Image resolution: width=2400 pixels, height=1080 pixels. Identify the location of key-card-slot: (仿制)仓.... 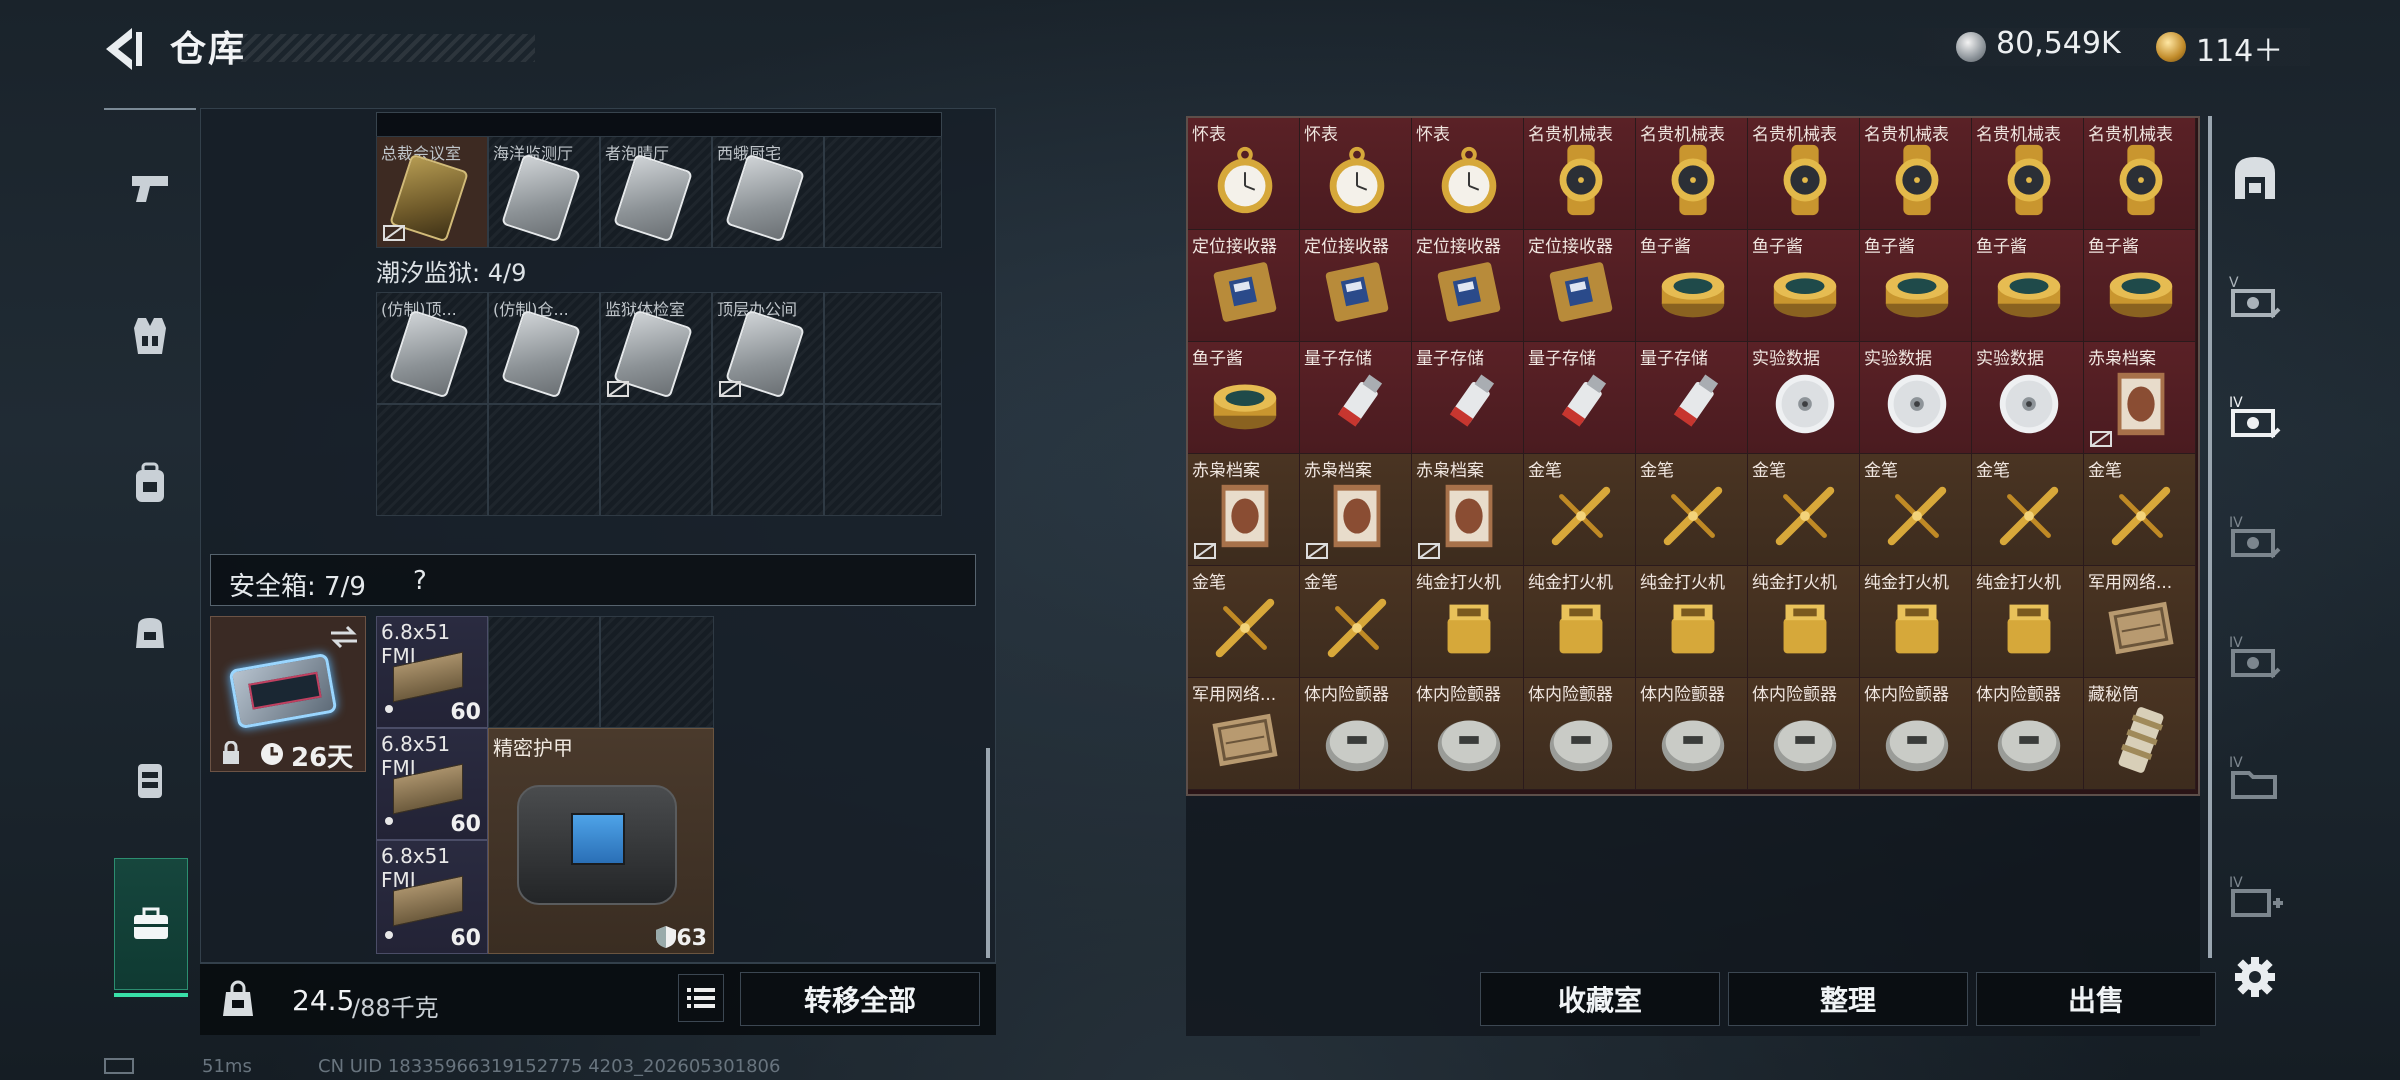
(544, 348).